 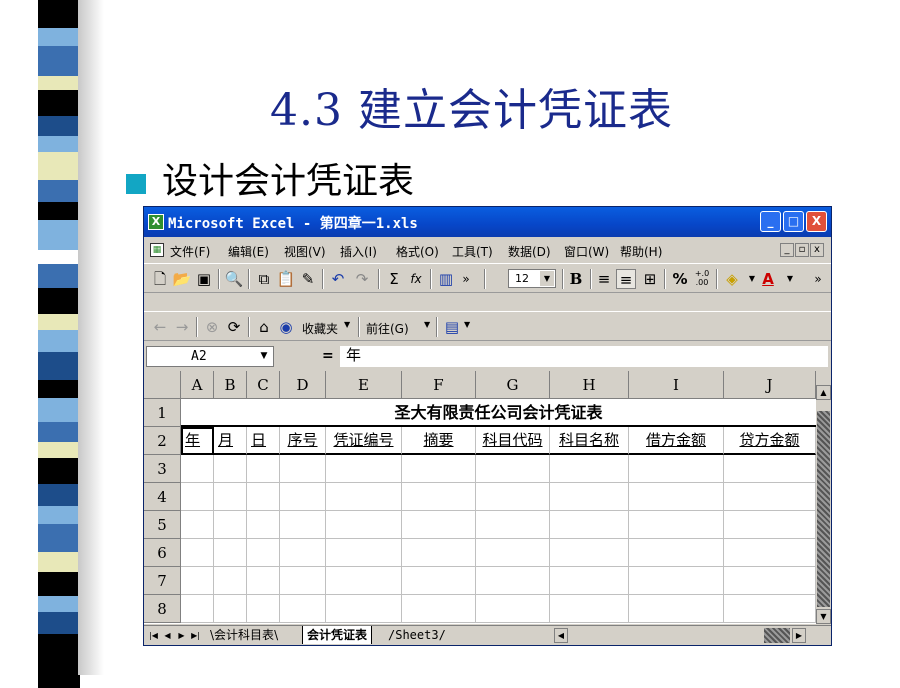 I want to click on row-header-7: 7, so click(x=162, y=581).